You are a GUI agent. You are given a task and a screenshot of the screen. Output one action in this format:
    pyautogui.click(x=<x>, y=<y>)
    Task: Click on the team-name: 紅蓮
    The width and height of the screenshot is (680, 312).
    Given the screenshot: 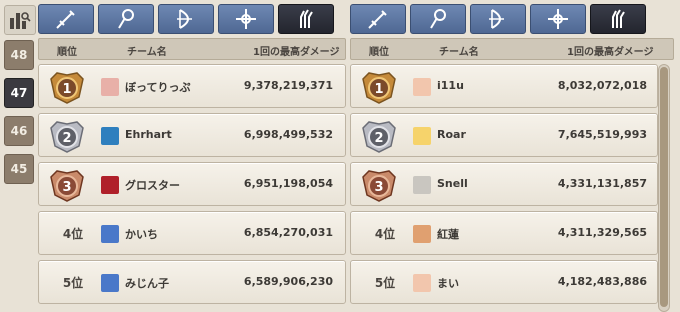 What is the action you would take?
    pyautogui.click(x=448, y=234)
    